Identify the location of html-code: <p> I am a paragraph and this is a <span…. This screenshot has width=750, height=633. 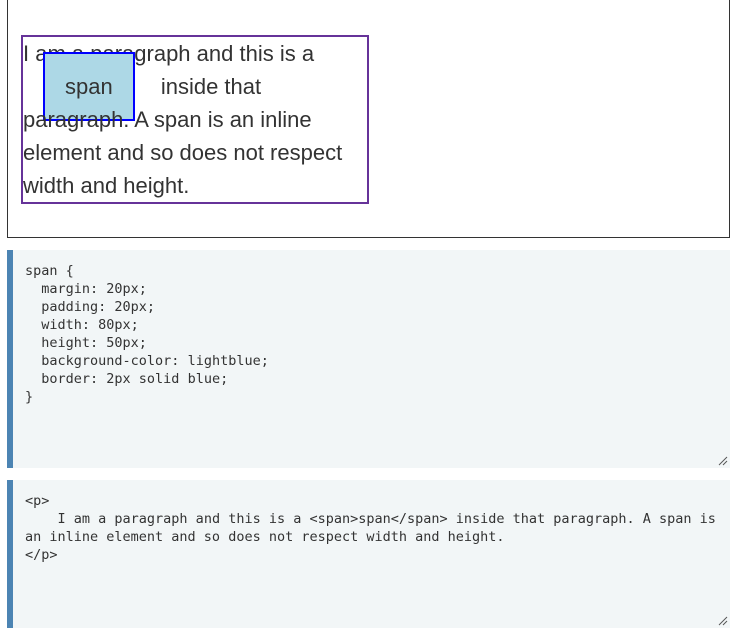
(371, 522).